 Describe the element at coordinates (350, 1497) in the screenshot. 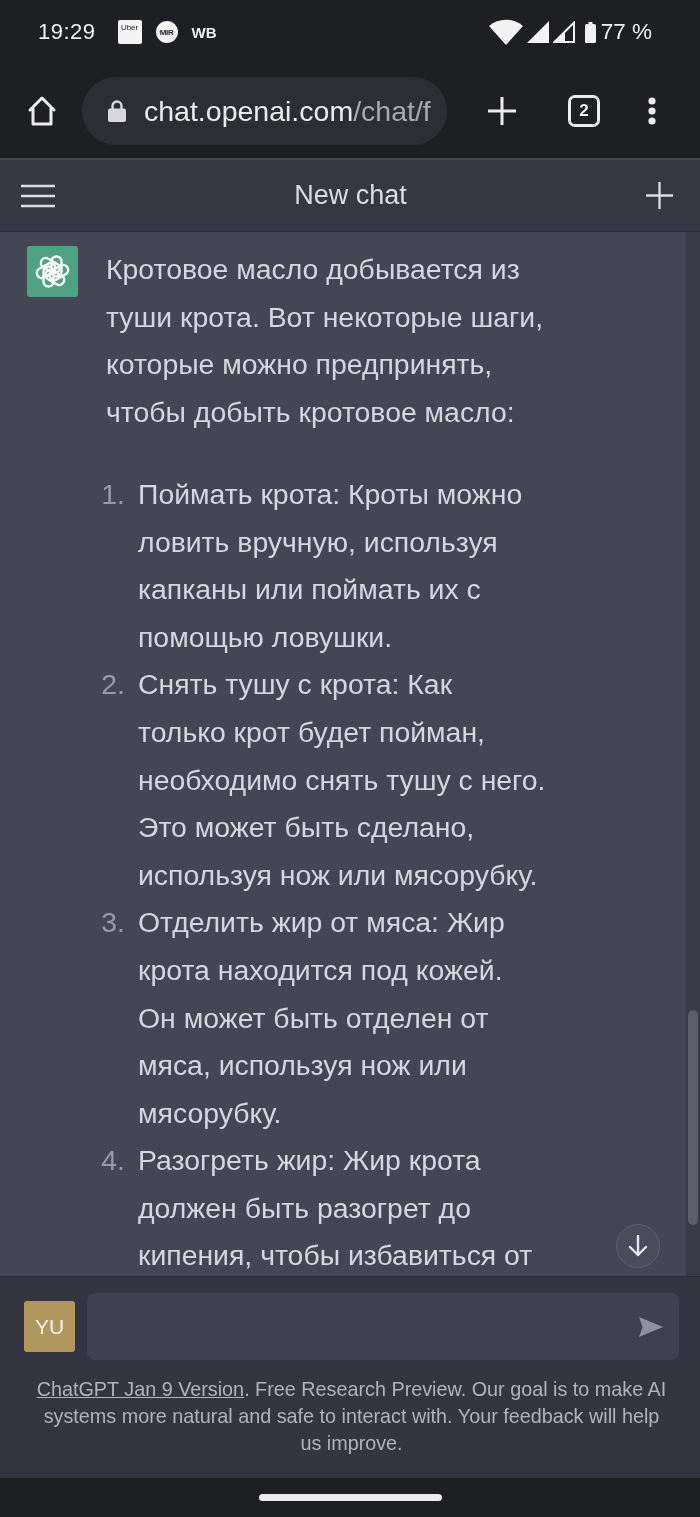

I see `gesture-handle` at that location.